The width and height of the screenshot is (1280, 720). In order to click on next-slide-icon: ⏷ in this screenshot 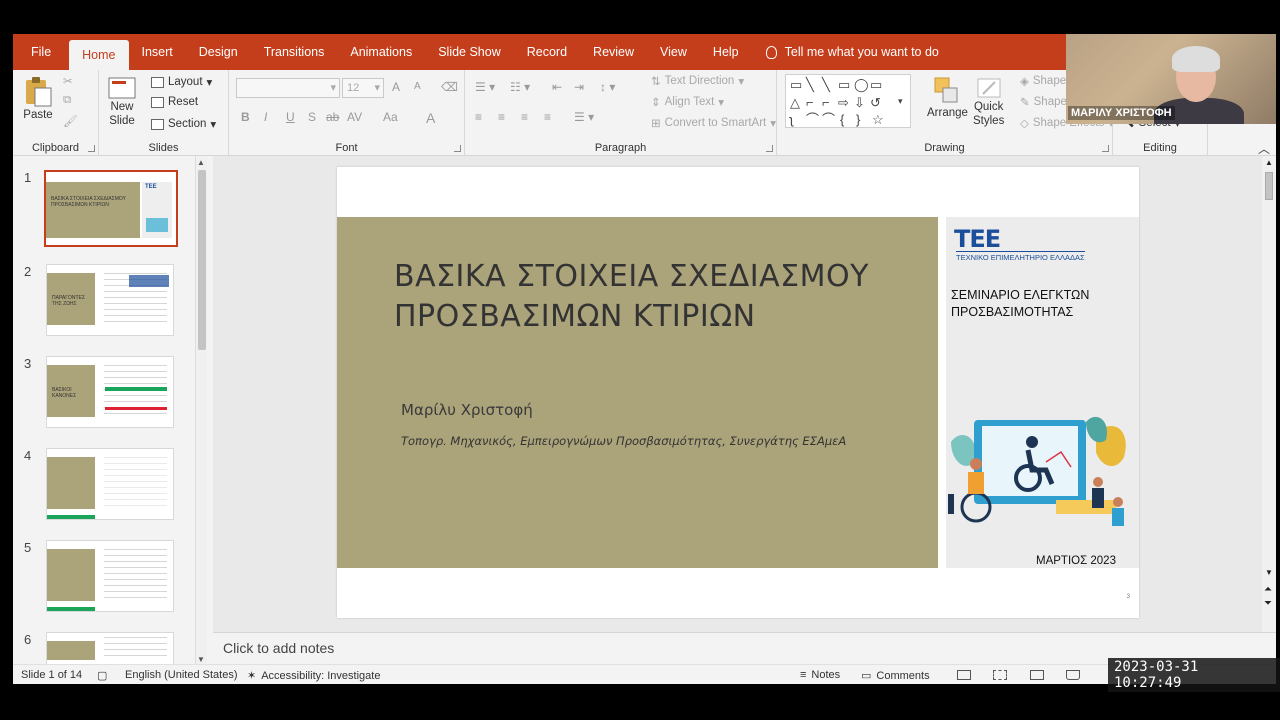, I will do `click(1268, 603)`.